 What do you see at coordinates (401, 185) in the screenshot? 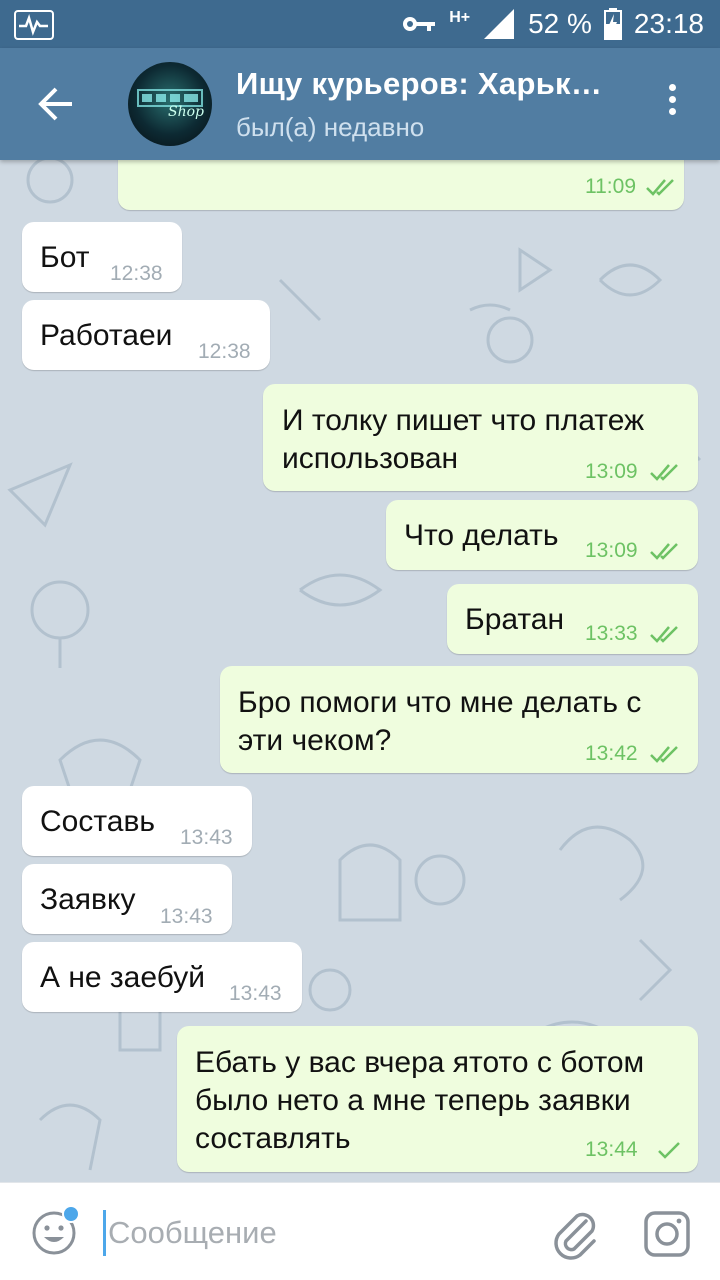
I see `message-bubble-outgoing: 11:09` at bounding box center [401, 185].